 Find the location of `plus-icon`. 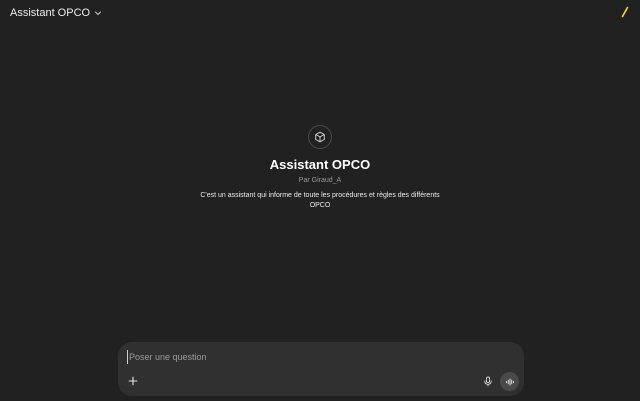

plus-icon is located at coordinates (133, 381).